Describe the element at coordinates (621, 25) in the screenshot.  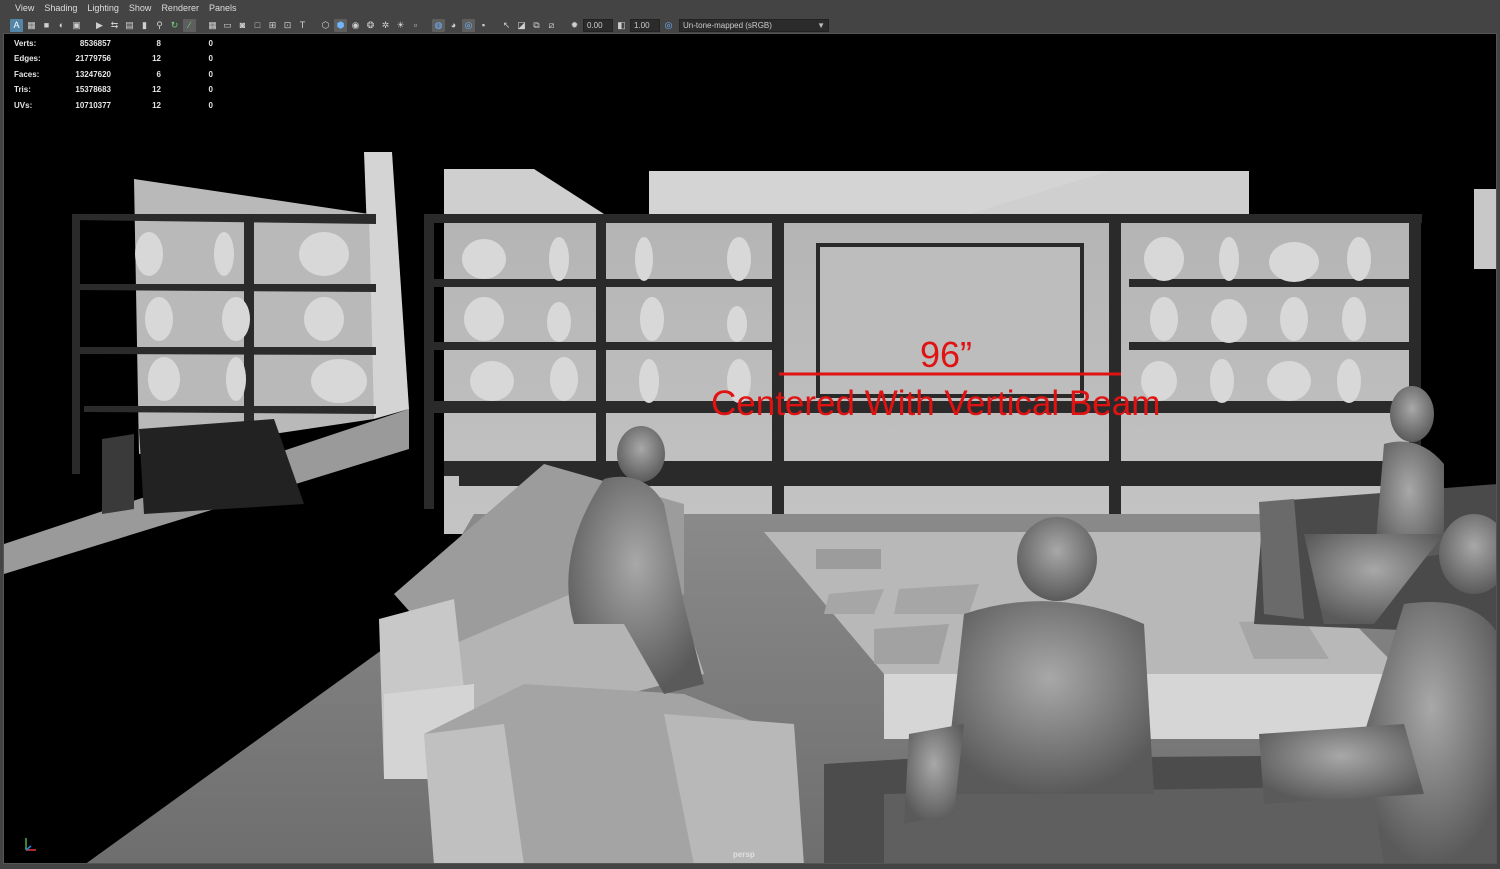
I see `gamma-icon: ◧` at that location.